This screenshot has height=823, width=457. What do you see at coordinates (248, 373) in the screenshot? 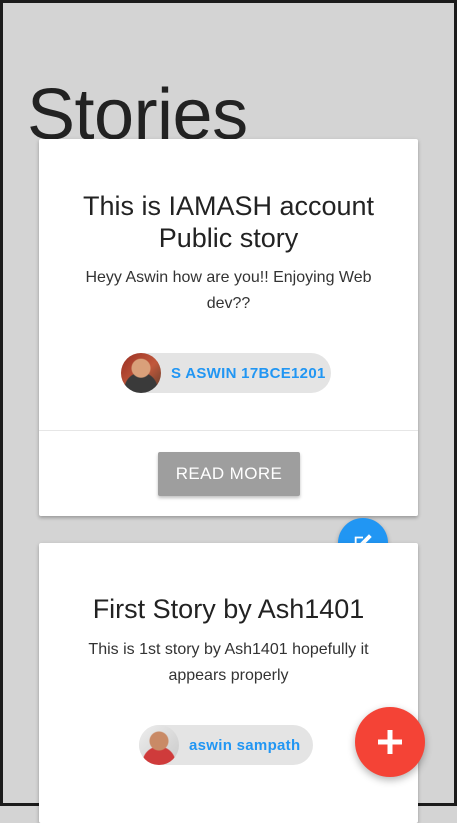
I see `author-name: S ASWIN 17BCE1201` at bounding box center [248, 373].